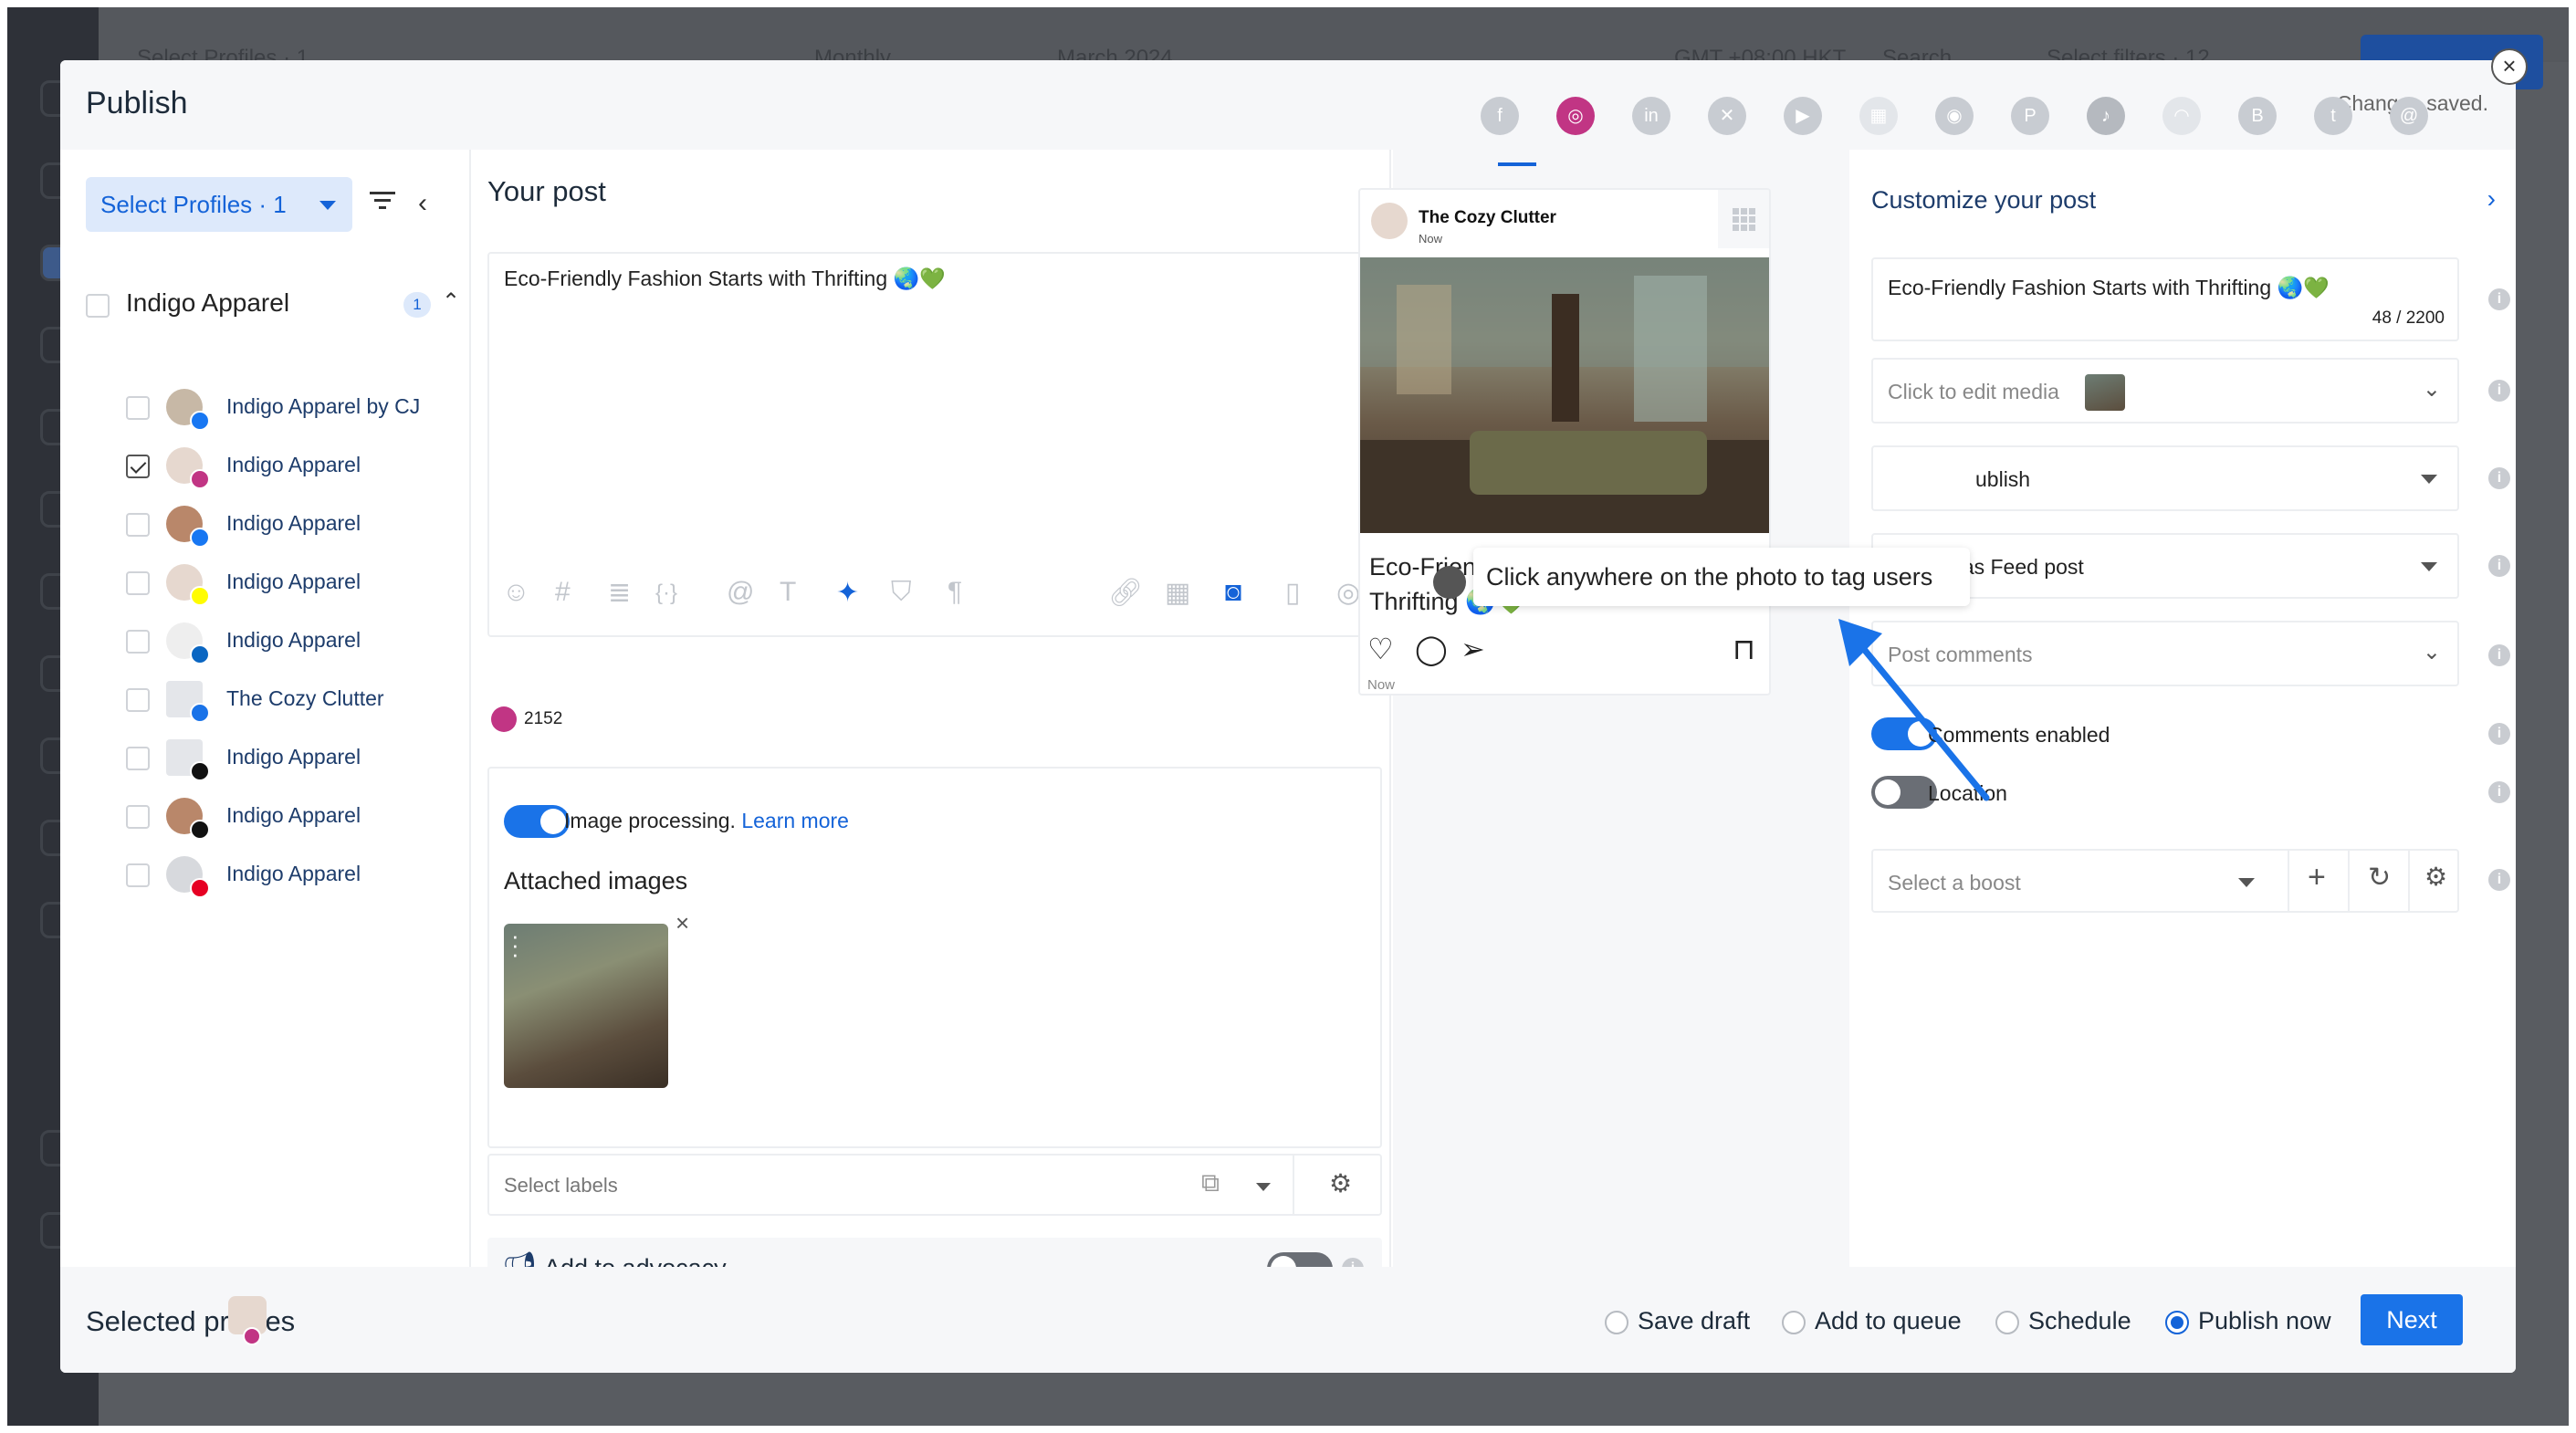 The width and height of the screenshot is (2576, 1433). Describe the element at coordinates (2030, 116) in the screenshot. I see `pinterest-icon: P` at that location.